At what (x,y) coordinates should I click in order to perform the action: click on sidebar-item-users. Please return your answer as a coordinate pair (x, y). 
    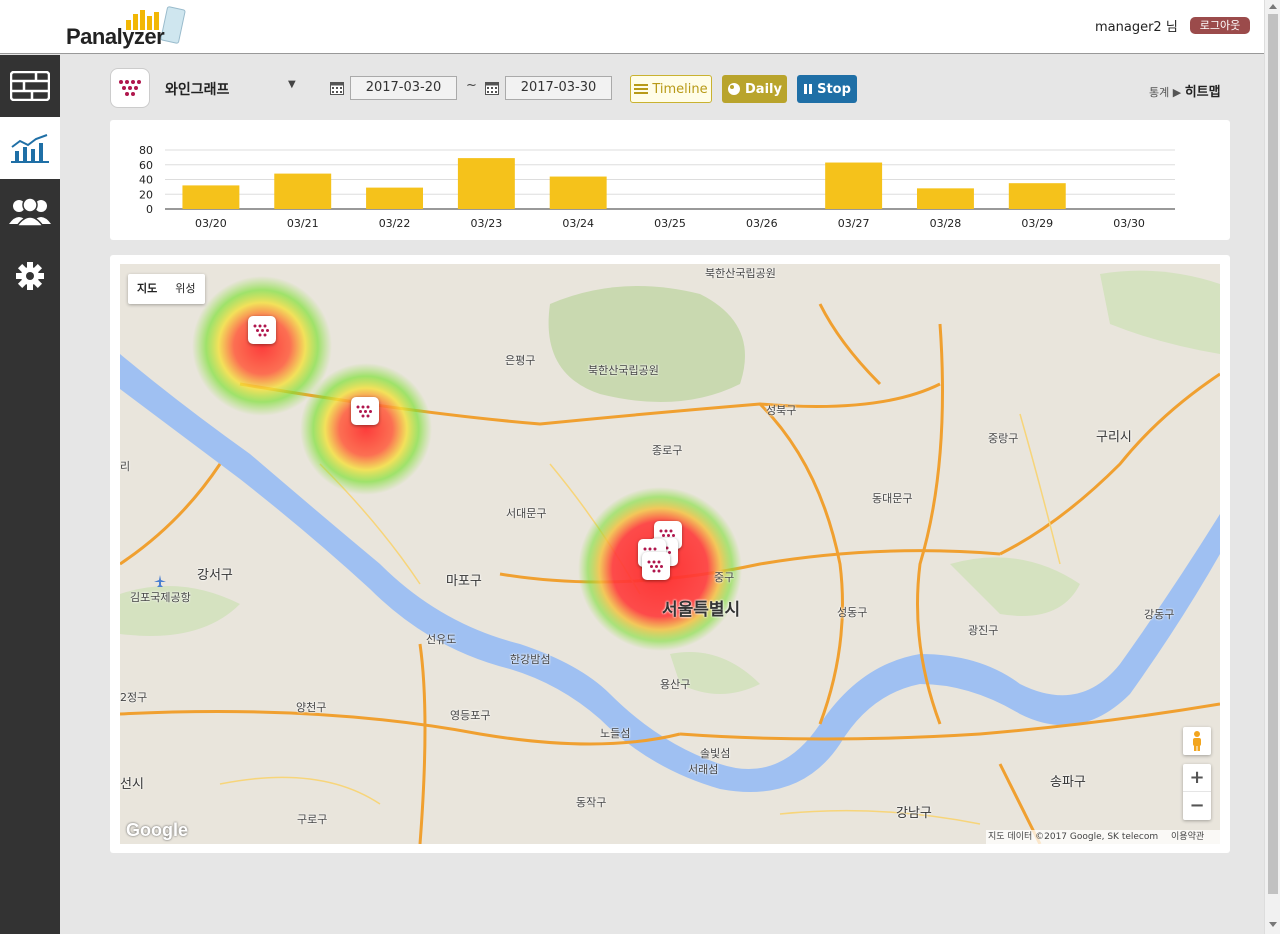
    Looking at the image, I should click on (30, 211).